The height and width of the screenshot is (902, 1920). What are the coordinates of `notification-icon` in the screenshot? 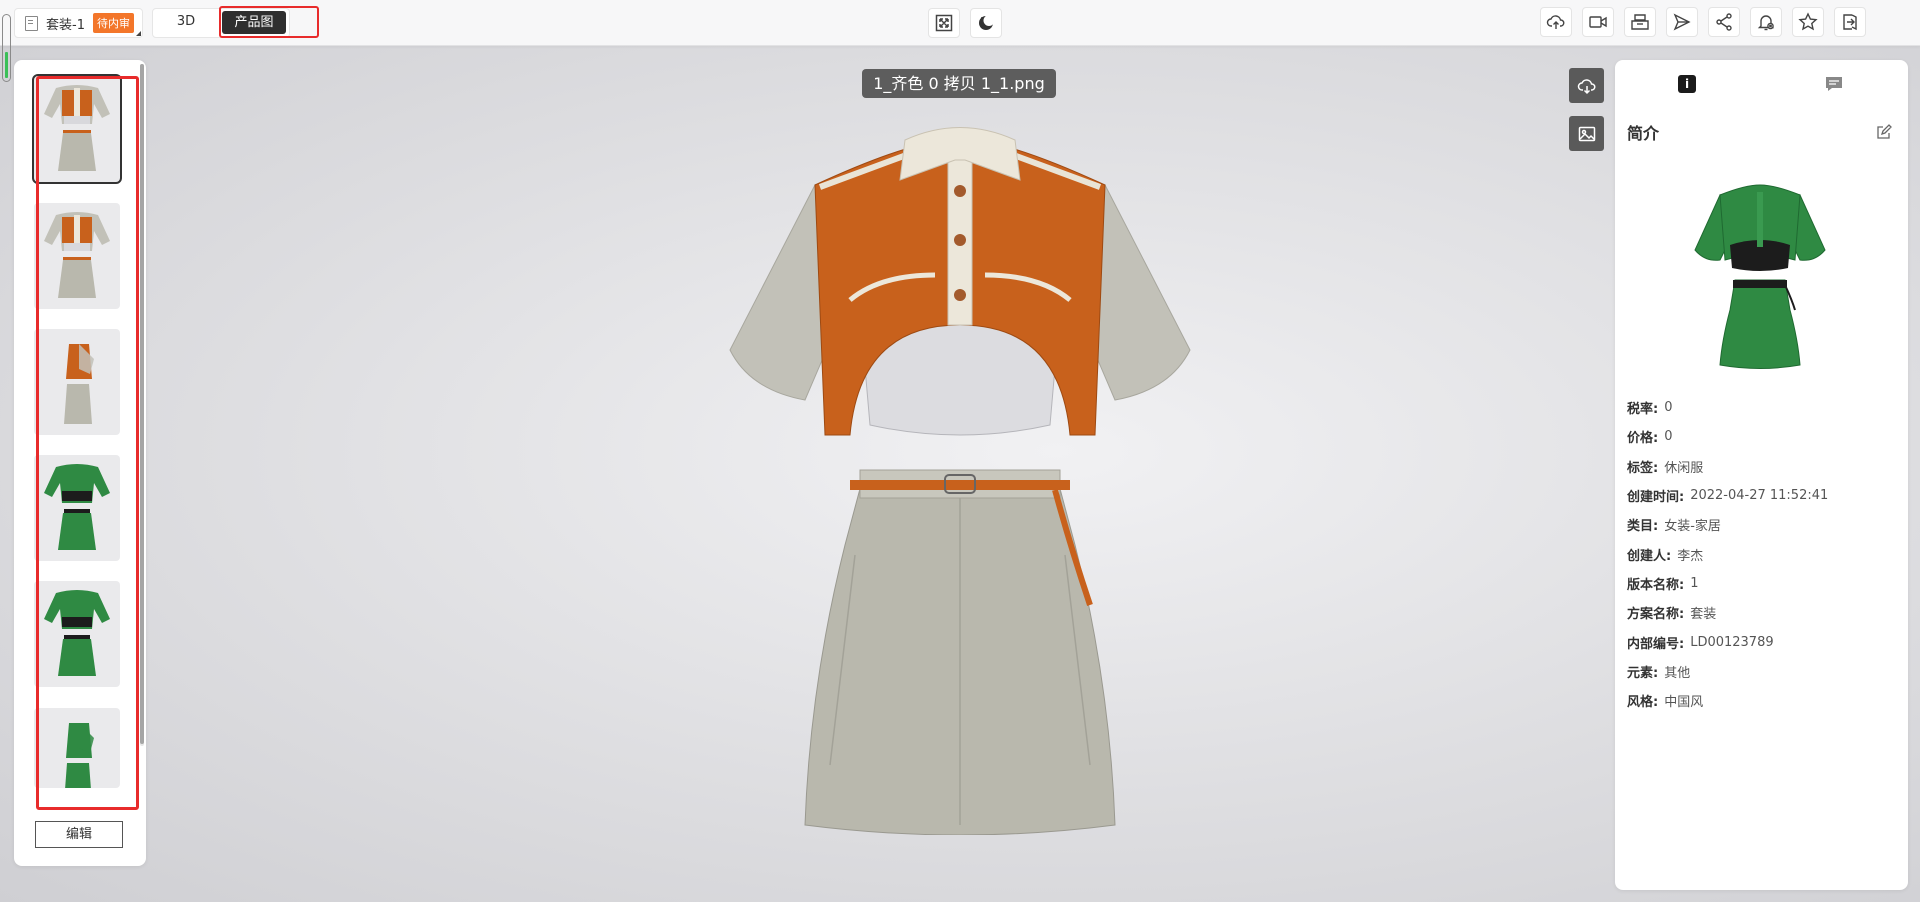 It's located at (1766, 23).